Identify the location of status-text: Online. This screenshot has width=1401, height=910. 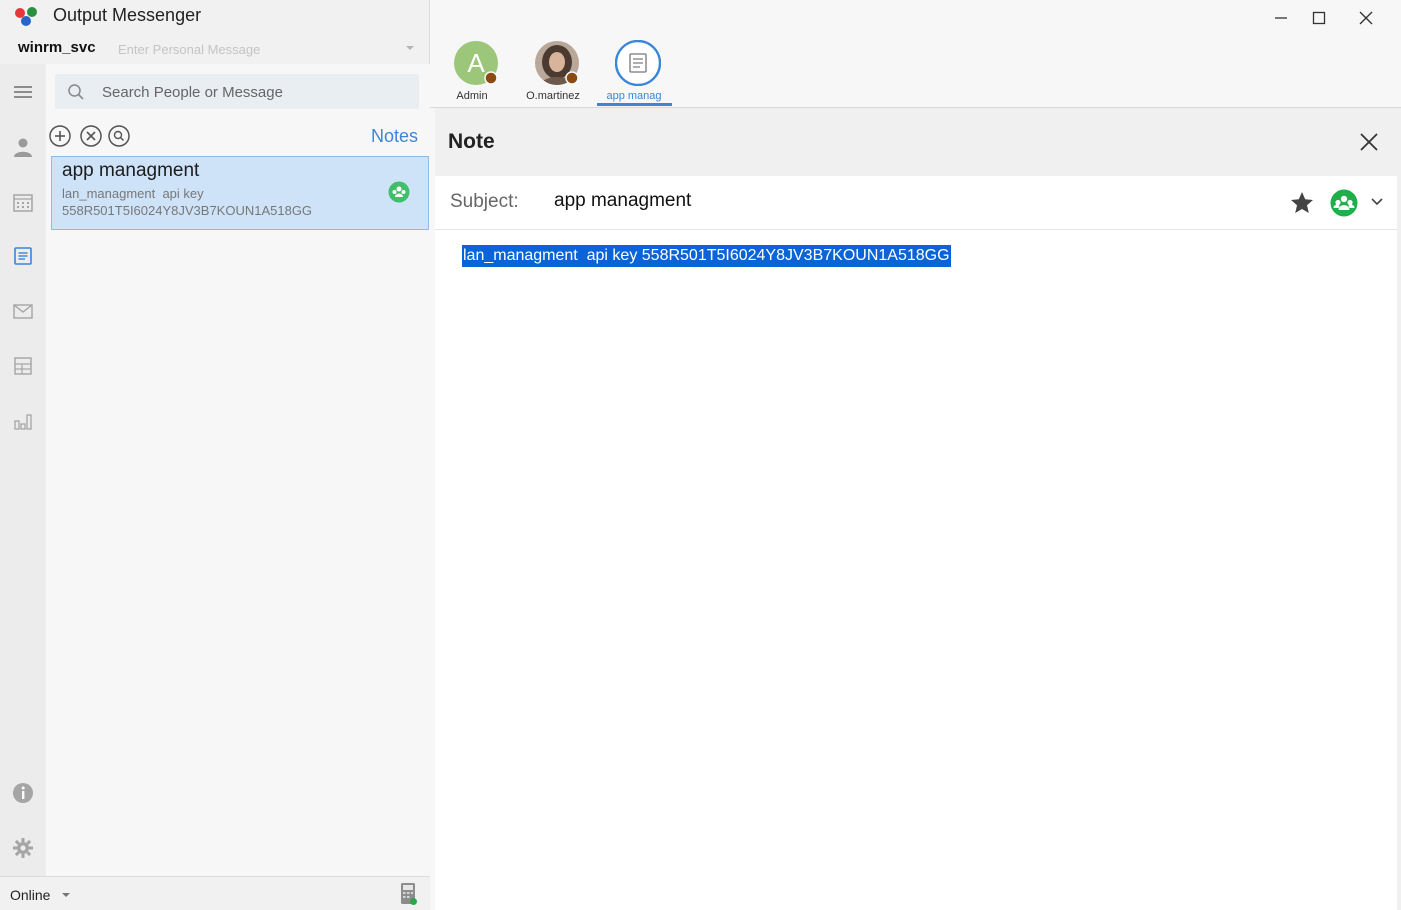
(30, 895).